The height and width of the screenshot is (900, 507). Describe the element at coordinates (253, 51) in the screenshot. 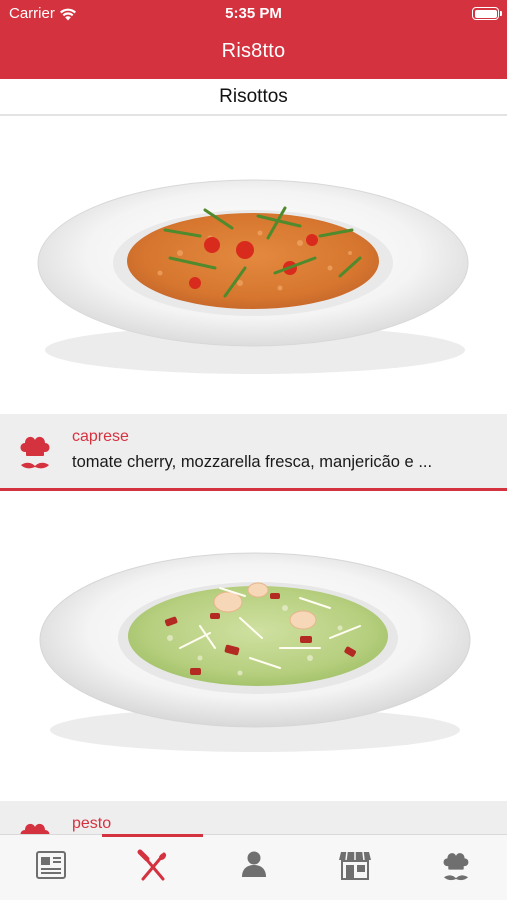

I see `app-title: Ris8tto` at that location.